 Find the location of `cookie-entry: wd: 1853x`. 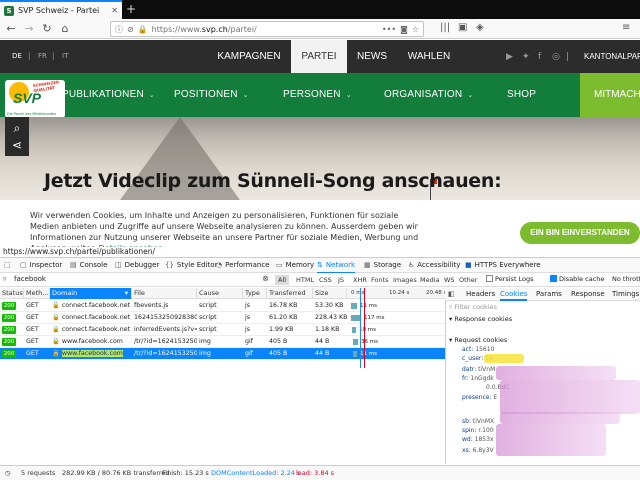

cookie-entry: wd: 1853x is located at coordinates (478, 439).